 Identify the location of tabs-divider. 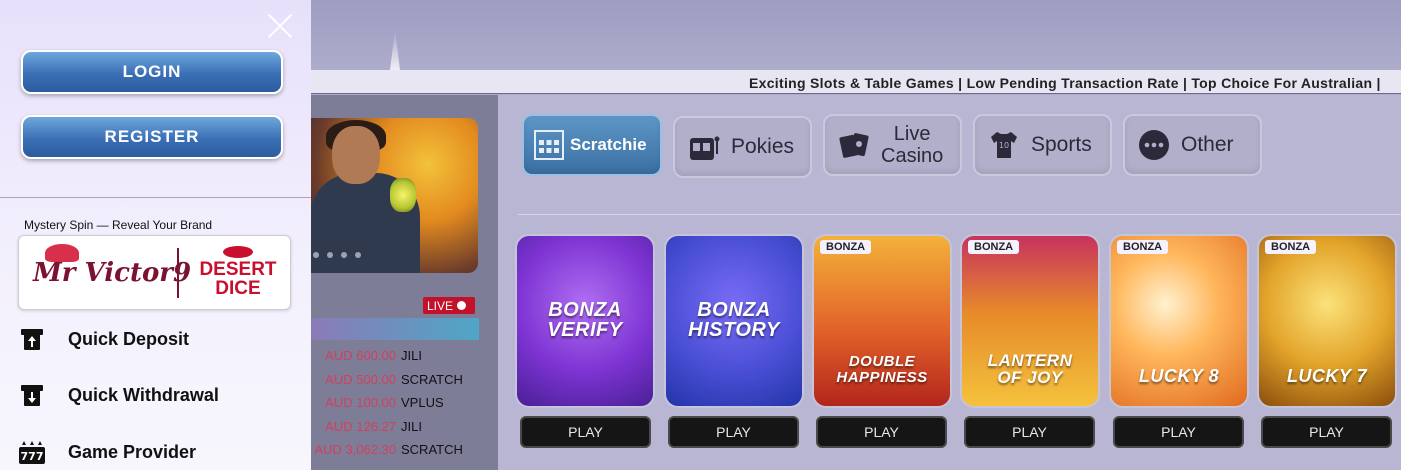
(959, 214).